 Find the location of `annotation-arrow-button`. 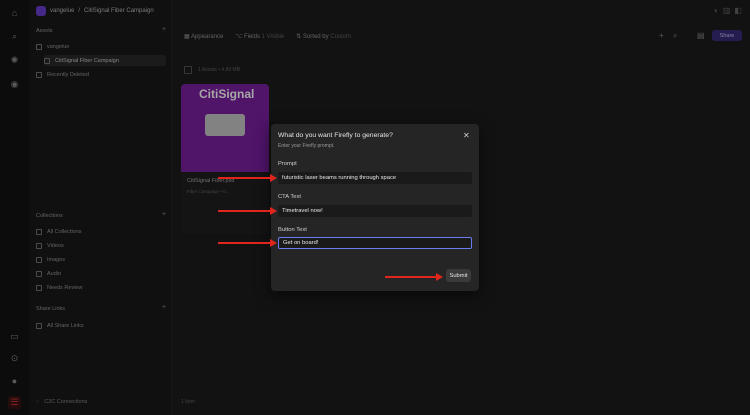

annotation-arrow-button is located at coordinates (247, 243).